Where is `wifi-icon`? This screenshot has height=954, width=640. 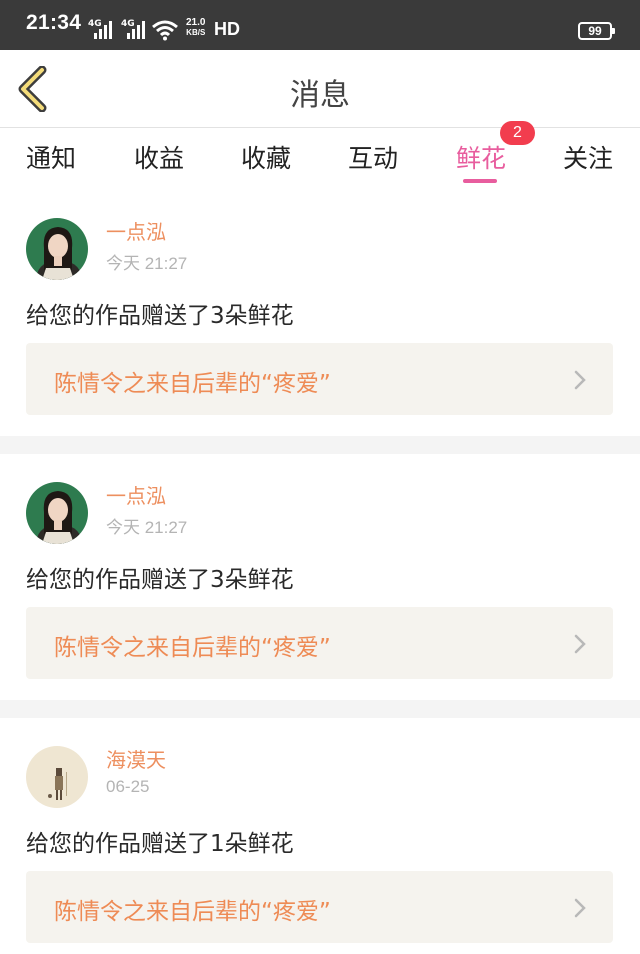 wifi-icon is located at coordinates (165, 30).